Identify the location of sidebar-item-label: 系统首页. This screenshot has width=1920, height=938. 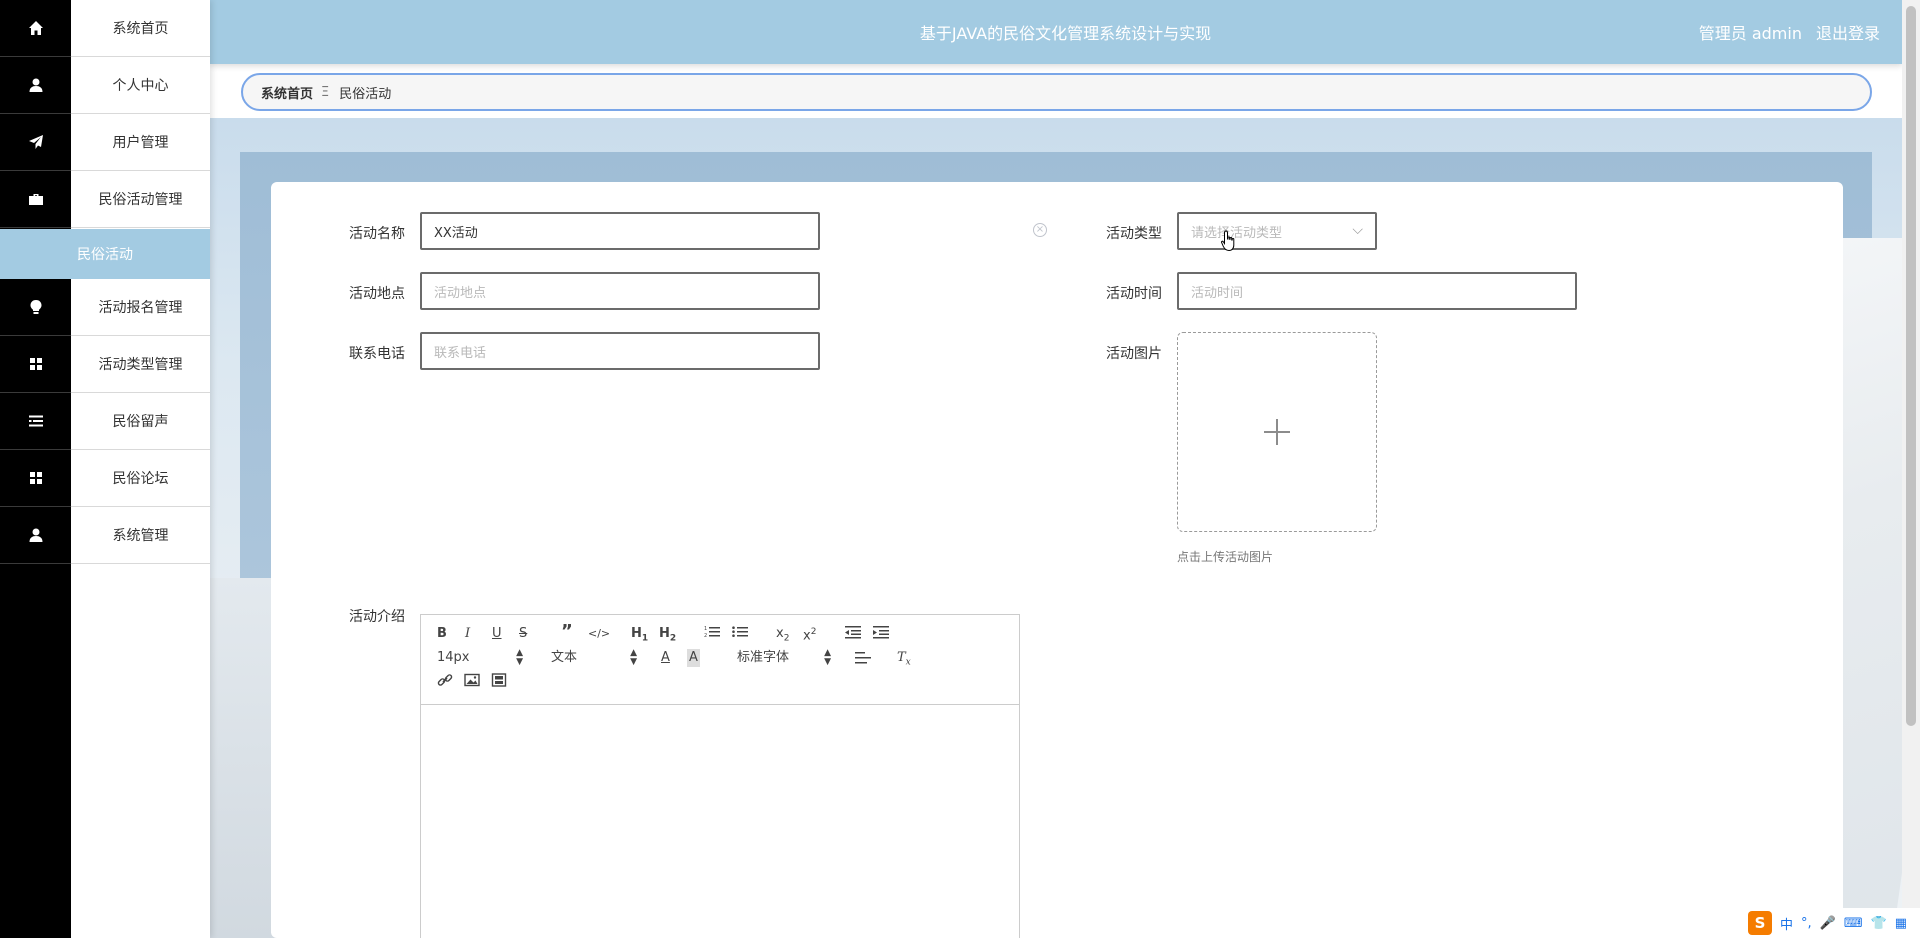
(140, 28).